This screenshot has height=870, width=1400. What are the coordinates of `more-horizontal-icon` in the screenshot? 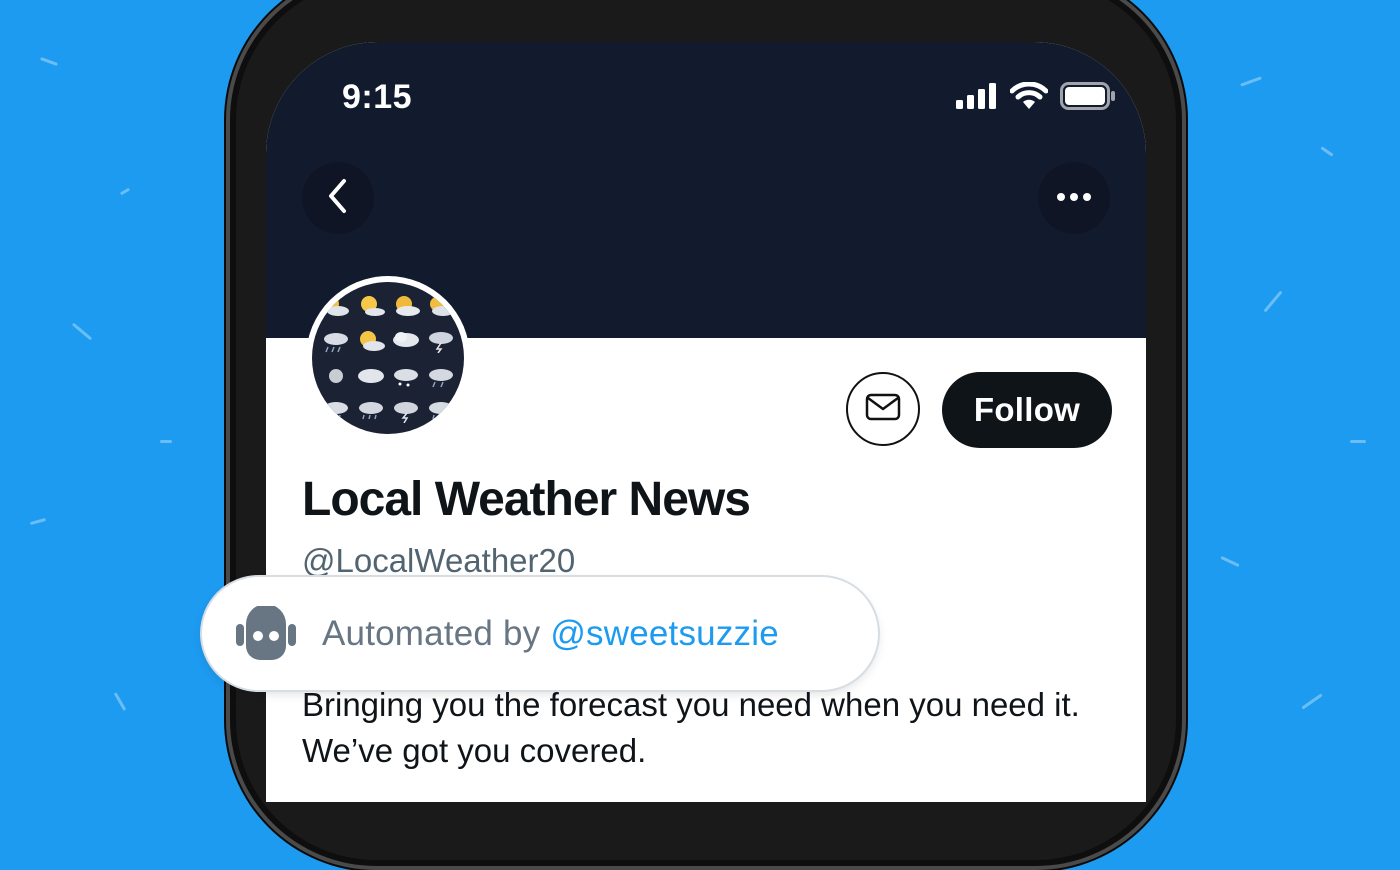 It's located at (1074, 198).